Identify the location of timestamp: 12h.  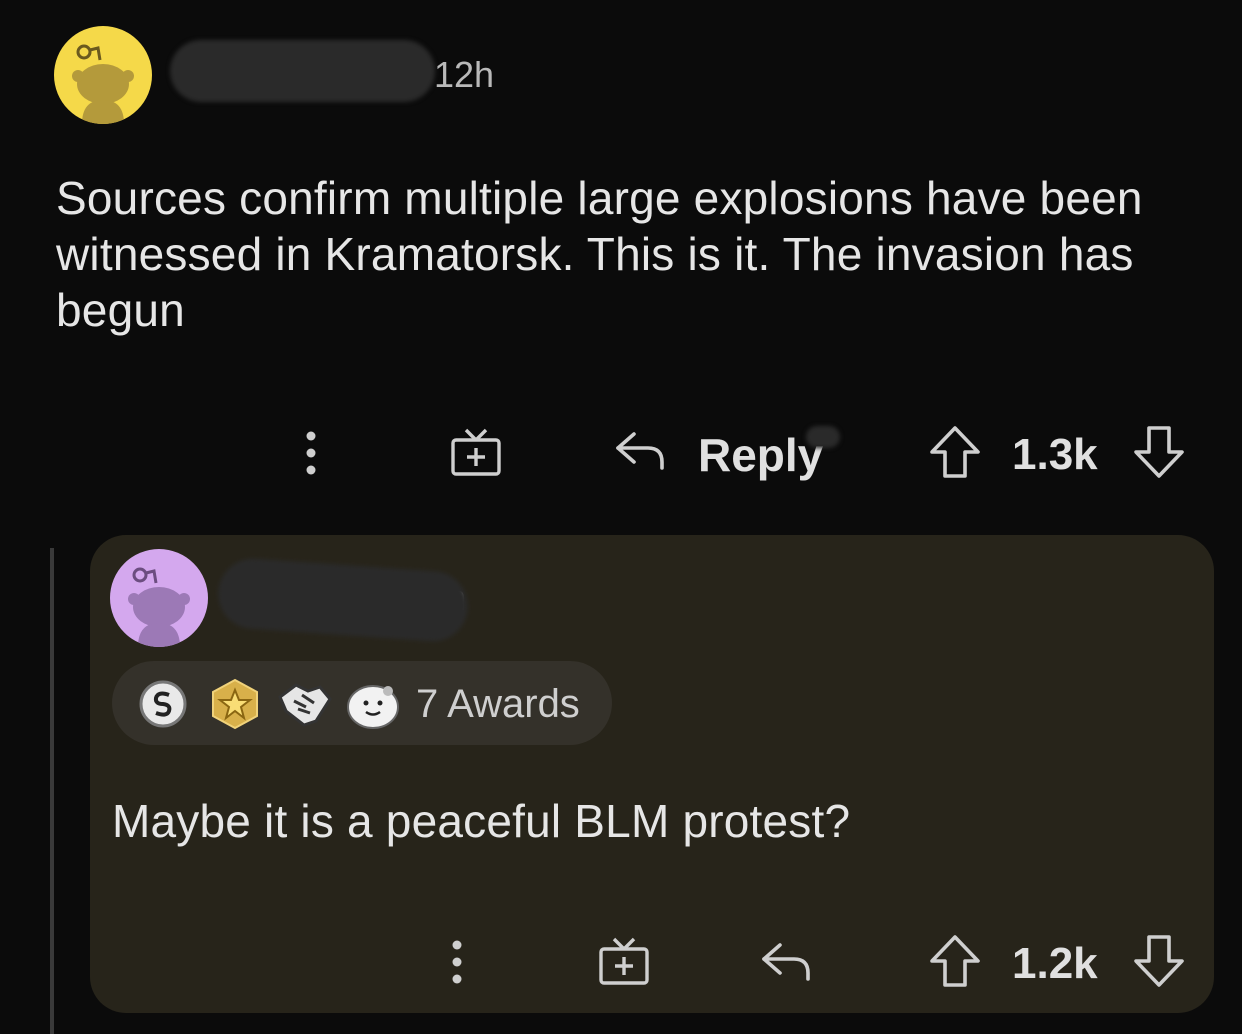
(464, 74).